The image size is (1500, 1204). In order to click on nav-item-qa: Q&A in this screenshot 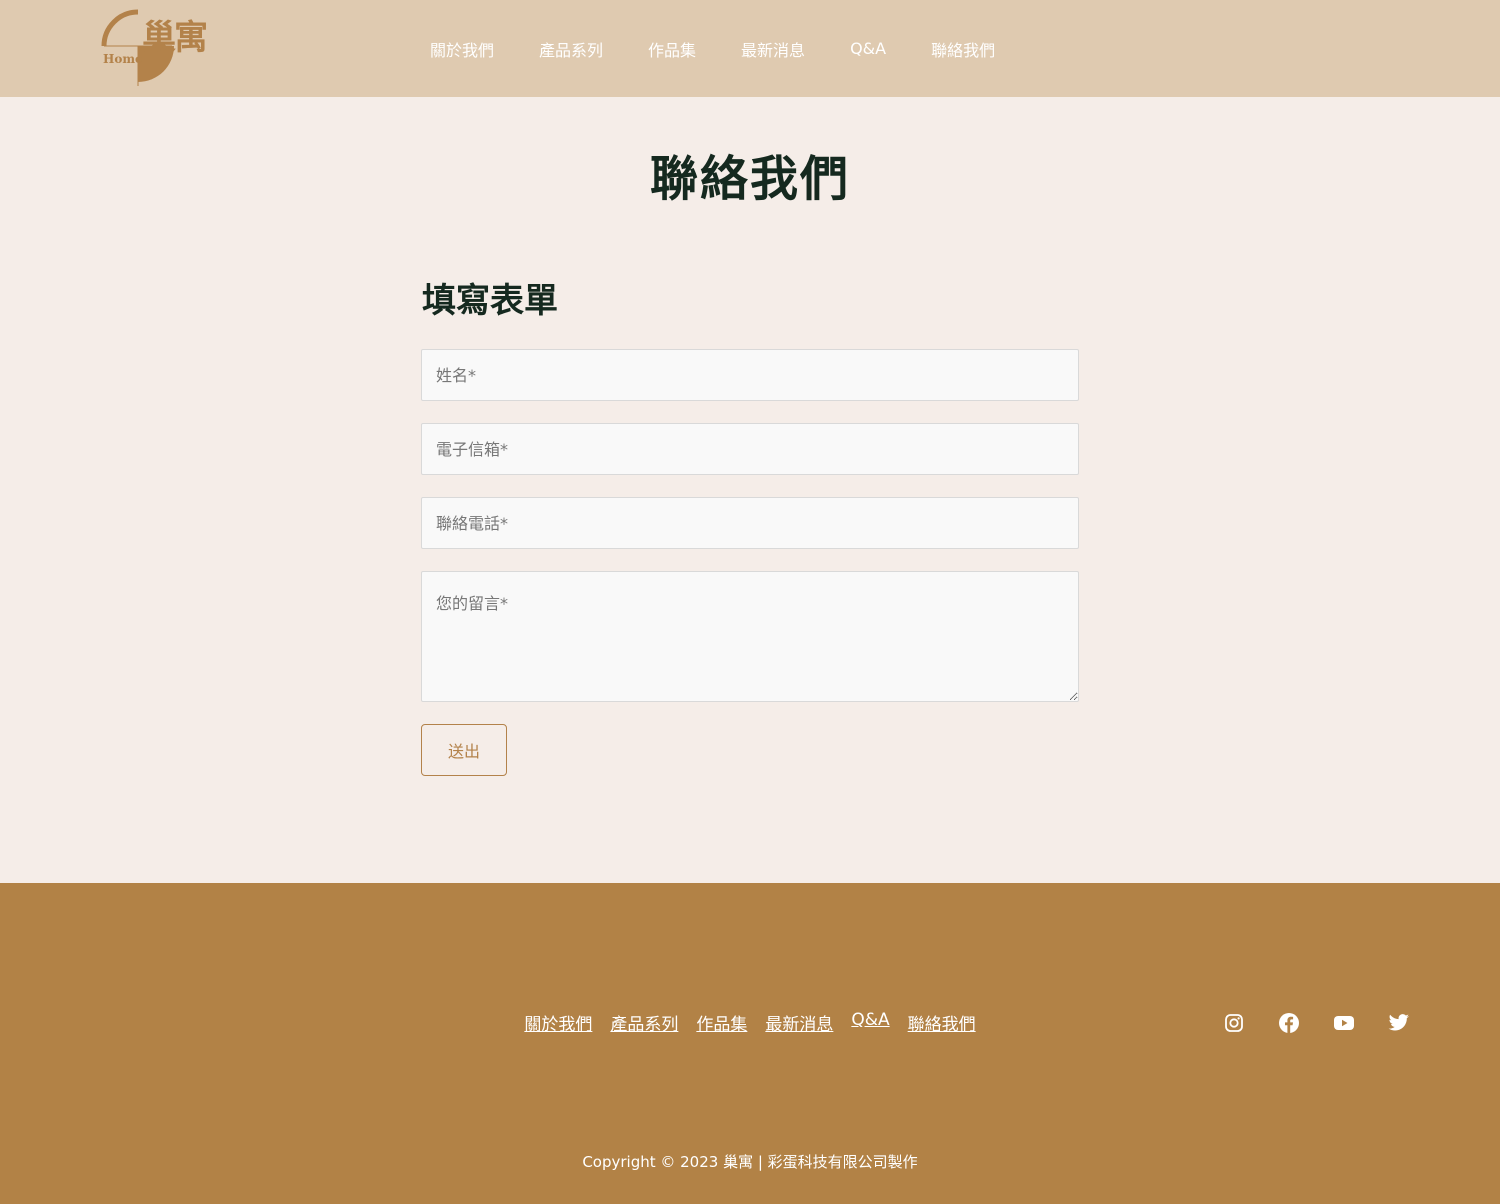, I will do `click(868, 48)`.